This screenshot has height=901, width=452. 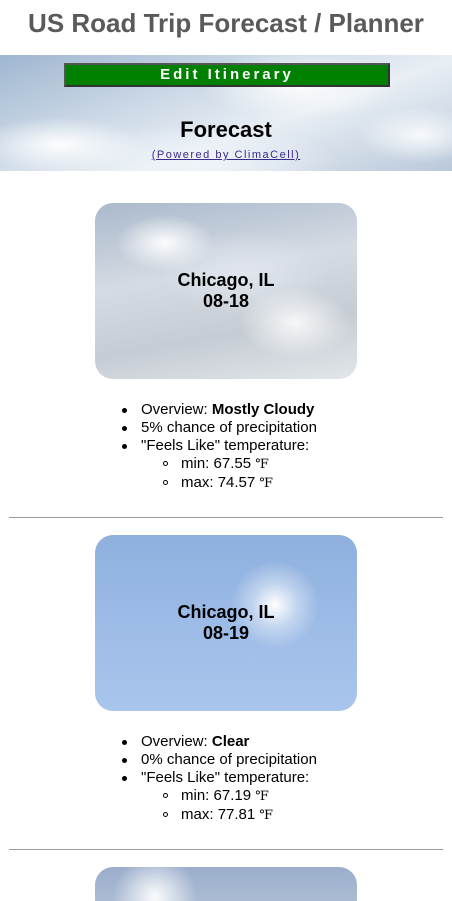 What do you see at coordinates (236, 482) in the screenshot?
I see `max-temp-value: 74.57` at bounding box center [236, 482].